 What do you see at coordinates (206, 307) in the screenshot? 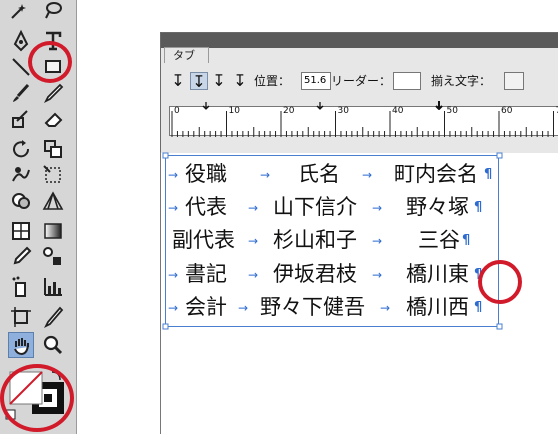
I see `role-cell: 会計` at bounding box center [206, 307].